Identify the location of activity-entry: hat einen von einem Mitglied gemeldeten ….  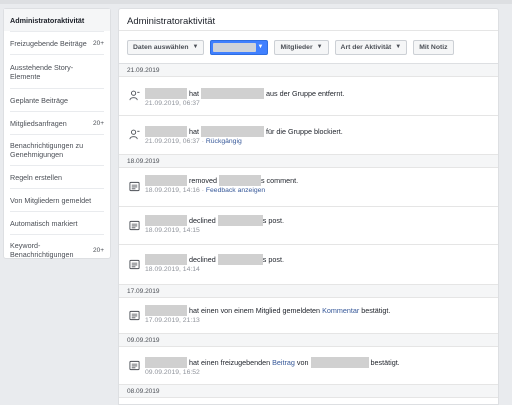
(308, 316).